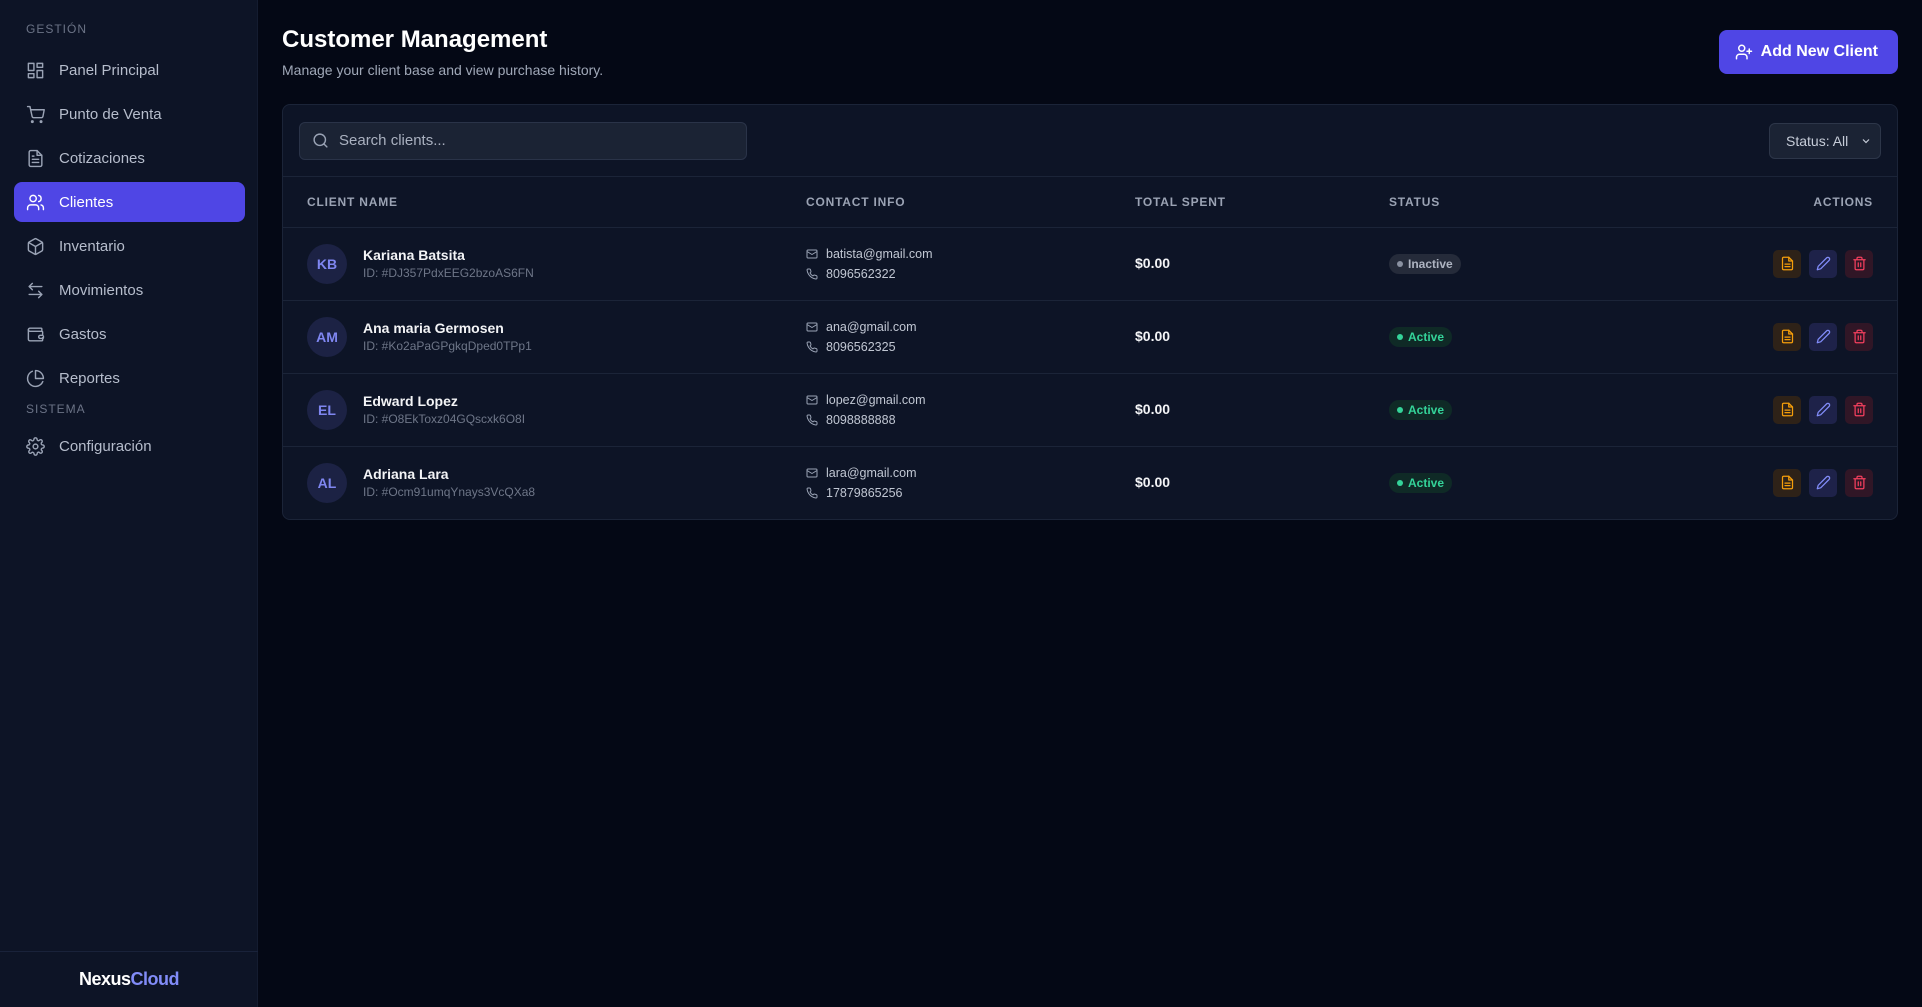 The image size is (1922, 1007). I want to click on sidebar-item-movimientos: Movimientos, so click(129, 290).